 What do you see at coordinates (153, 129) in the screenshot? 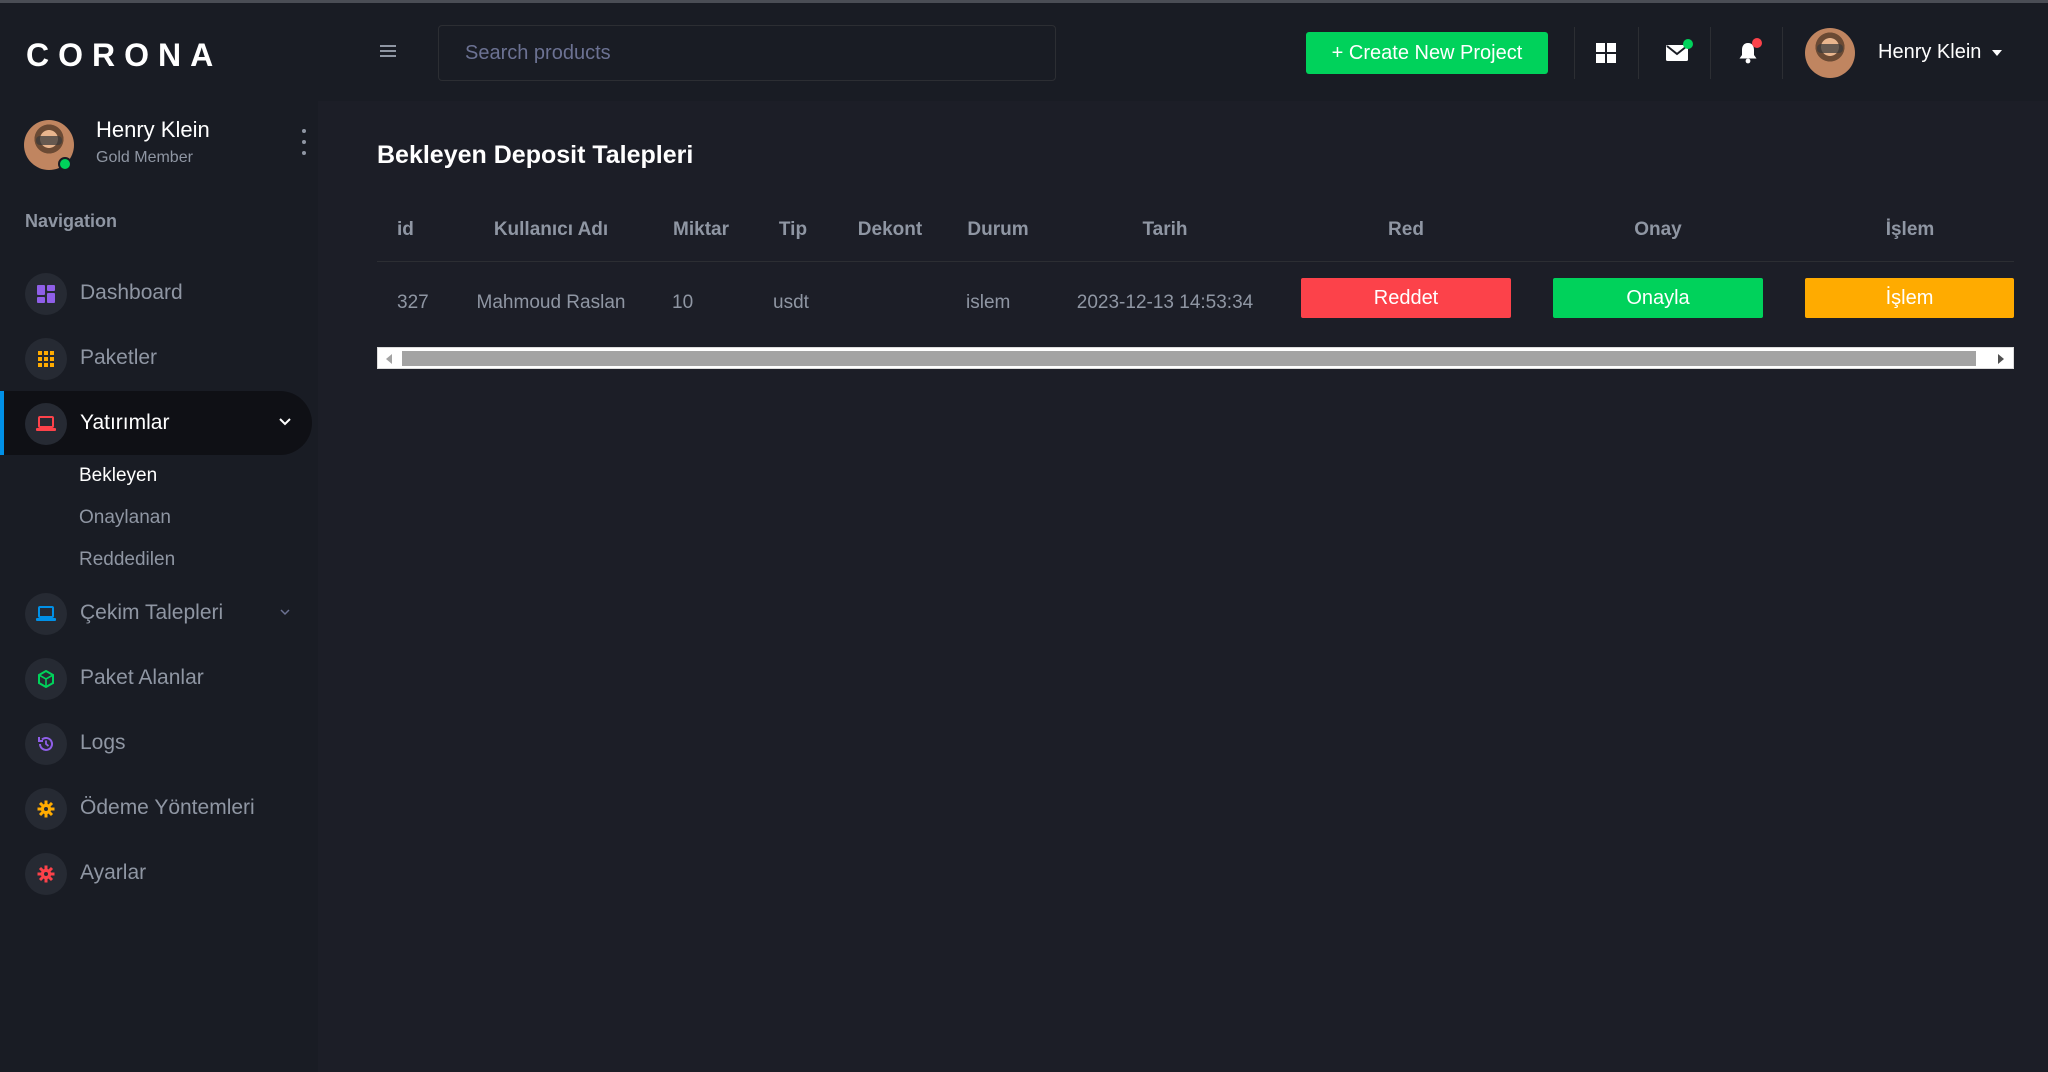
I see `profile-name: Henry Klein` at bounding box center [153, 129].